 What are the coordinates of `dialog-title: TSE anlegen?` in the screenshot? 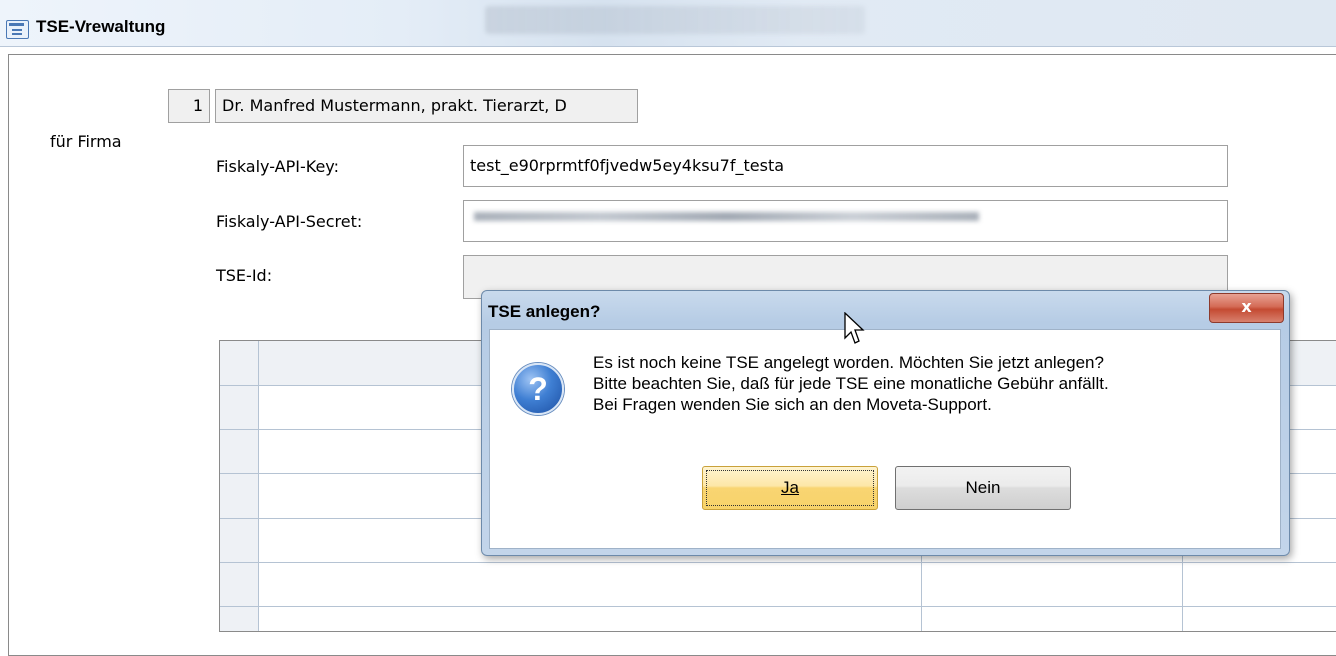 It's located at (544, 311).